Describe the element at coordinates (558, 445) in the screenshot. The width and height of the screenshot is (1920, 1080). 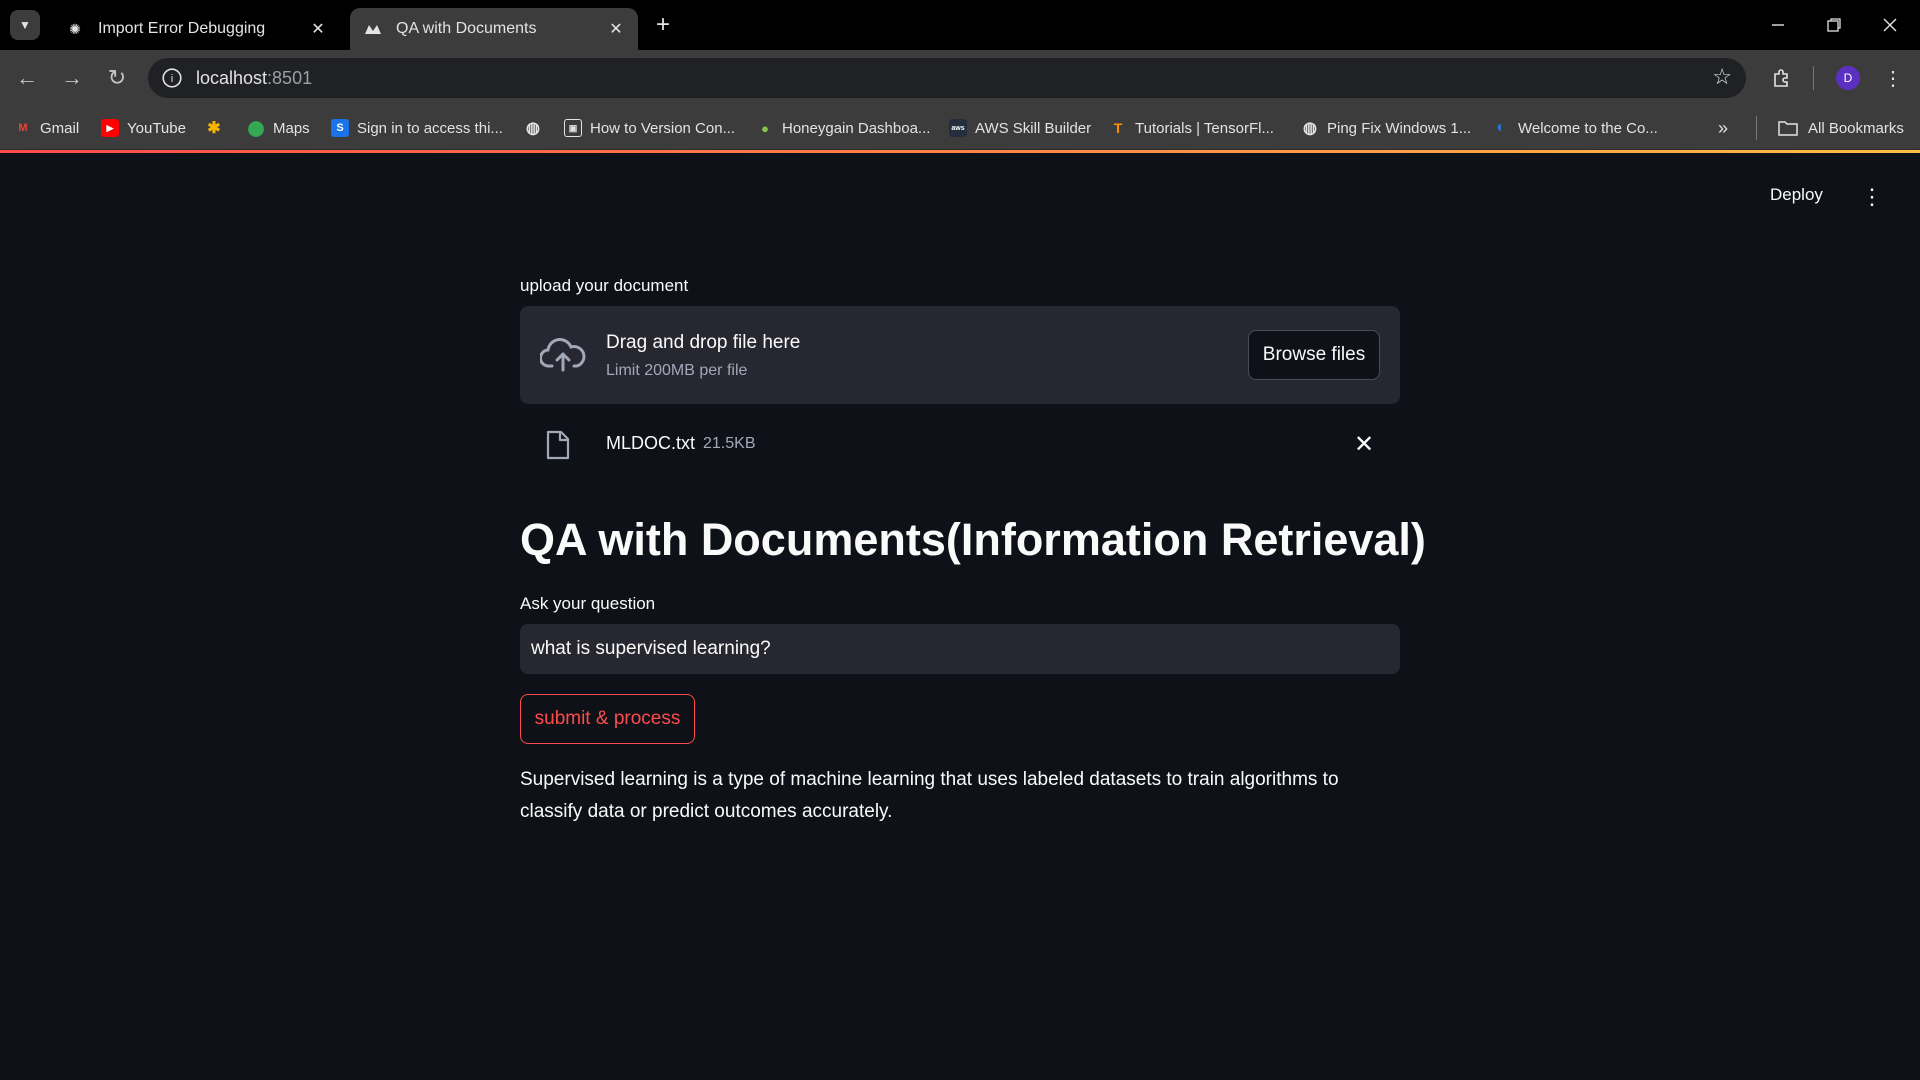
I see `file-icon` at that location.